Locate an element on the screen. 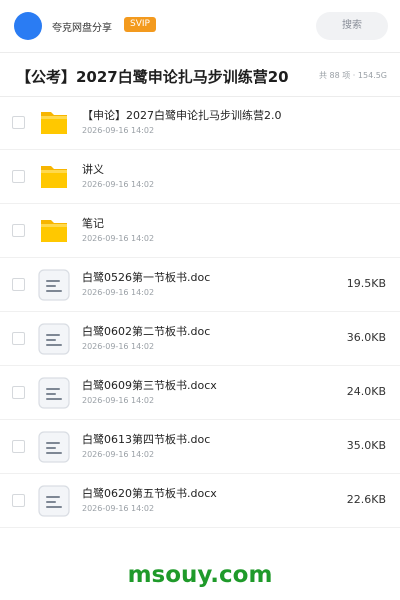  file-row: 白鹭0609第三节板书.docx 2026-09-16 14:02 24.0KB is located at coordinates (200, 393).